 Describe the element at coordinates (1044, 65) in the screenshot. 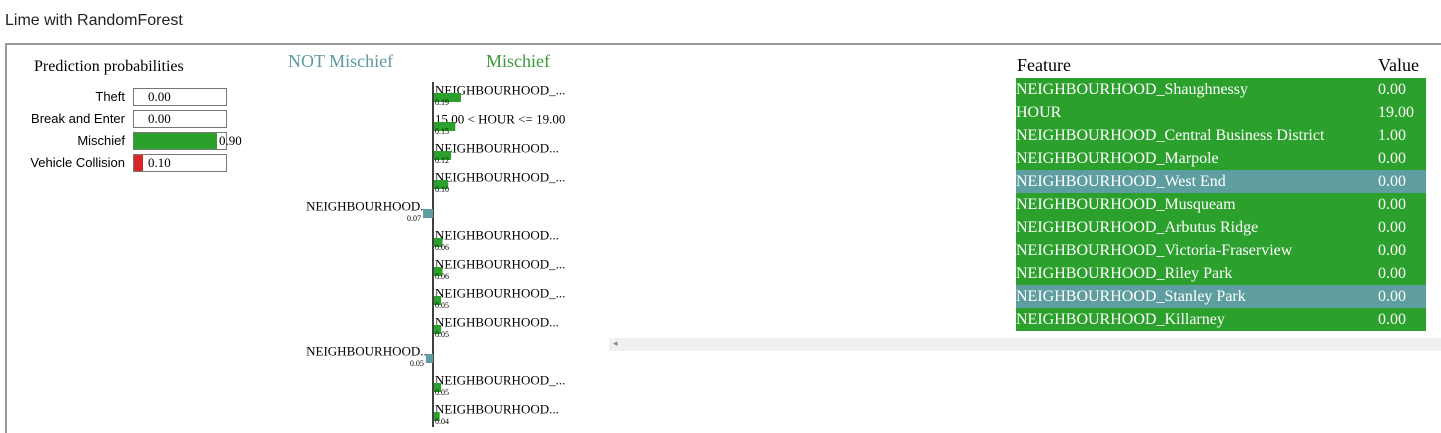

I see `feature-column-header: Feature` at that location.